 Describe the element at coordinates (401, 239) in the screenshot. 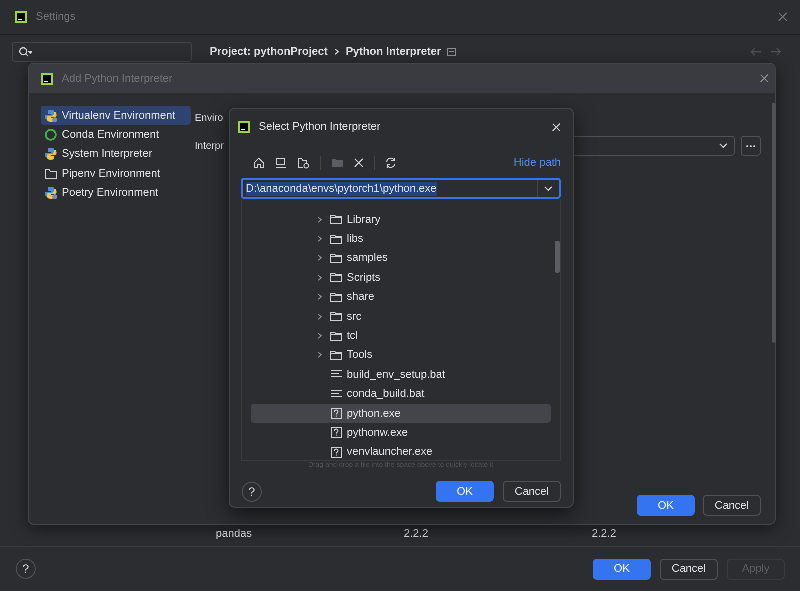

I see `file-tree-item: libs` at that location.